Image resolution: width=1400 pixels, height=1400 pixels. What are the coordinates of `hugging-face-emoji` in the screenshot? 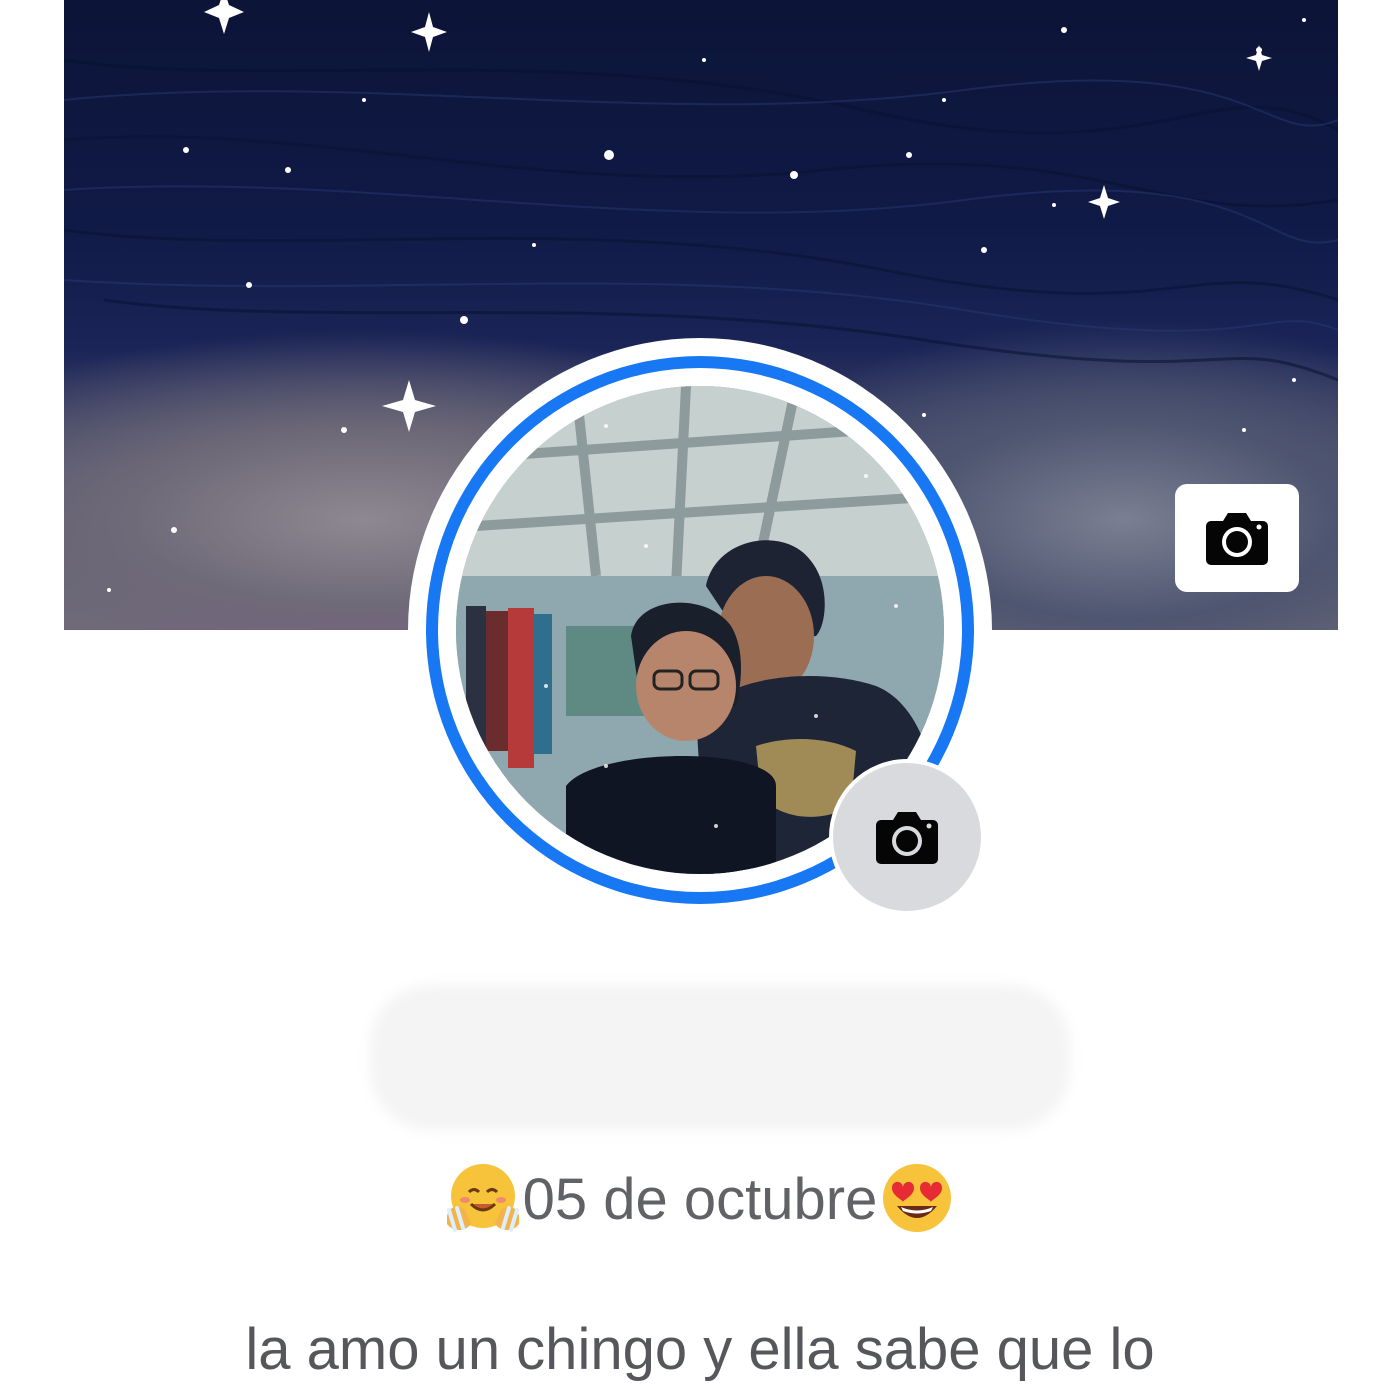 It's located at (482, 1197).